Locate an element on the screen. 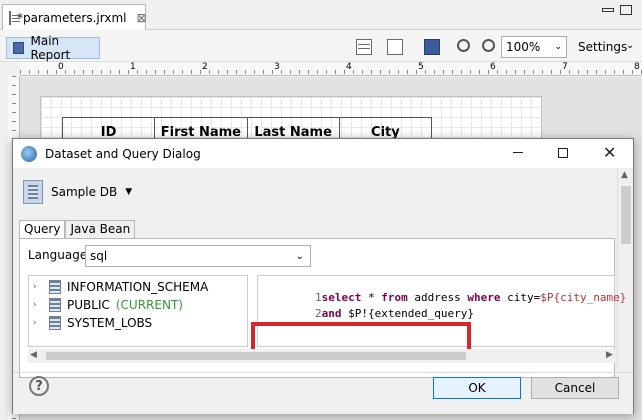  scroll-right-icon: ▶ is located at coordinates (609, 355).